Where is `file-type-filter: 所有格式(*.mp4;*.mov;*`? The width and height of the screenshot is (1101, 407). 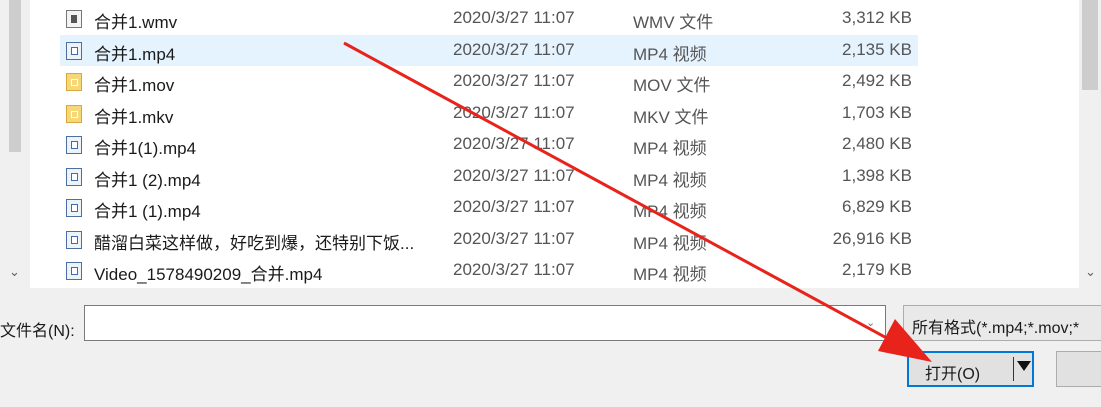
file-type-filter: 所有格式(*.mp4;*.mov;* is located at coordinates (1002, 323).